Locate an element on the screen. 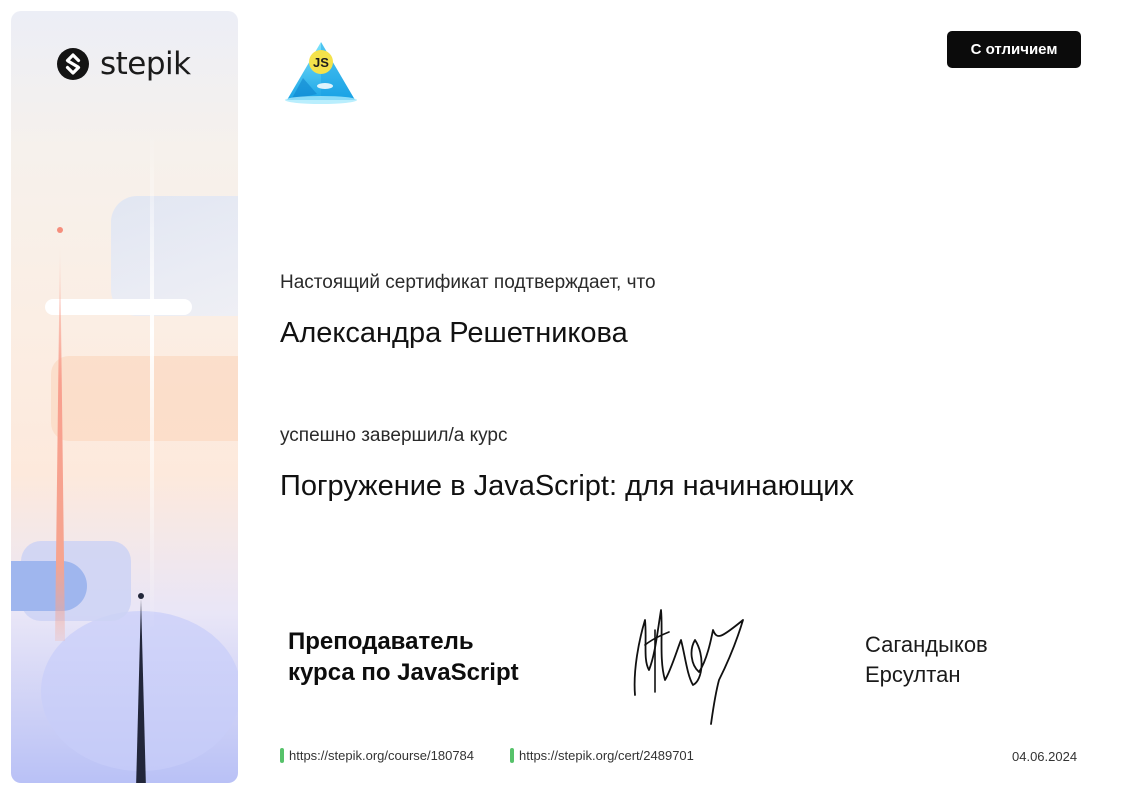 The image size is (1123, 794). stepik-logo-text: stepik is located at coordinates (145, 64).